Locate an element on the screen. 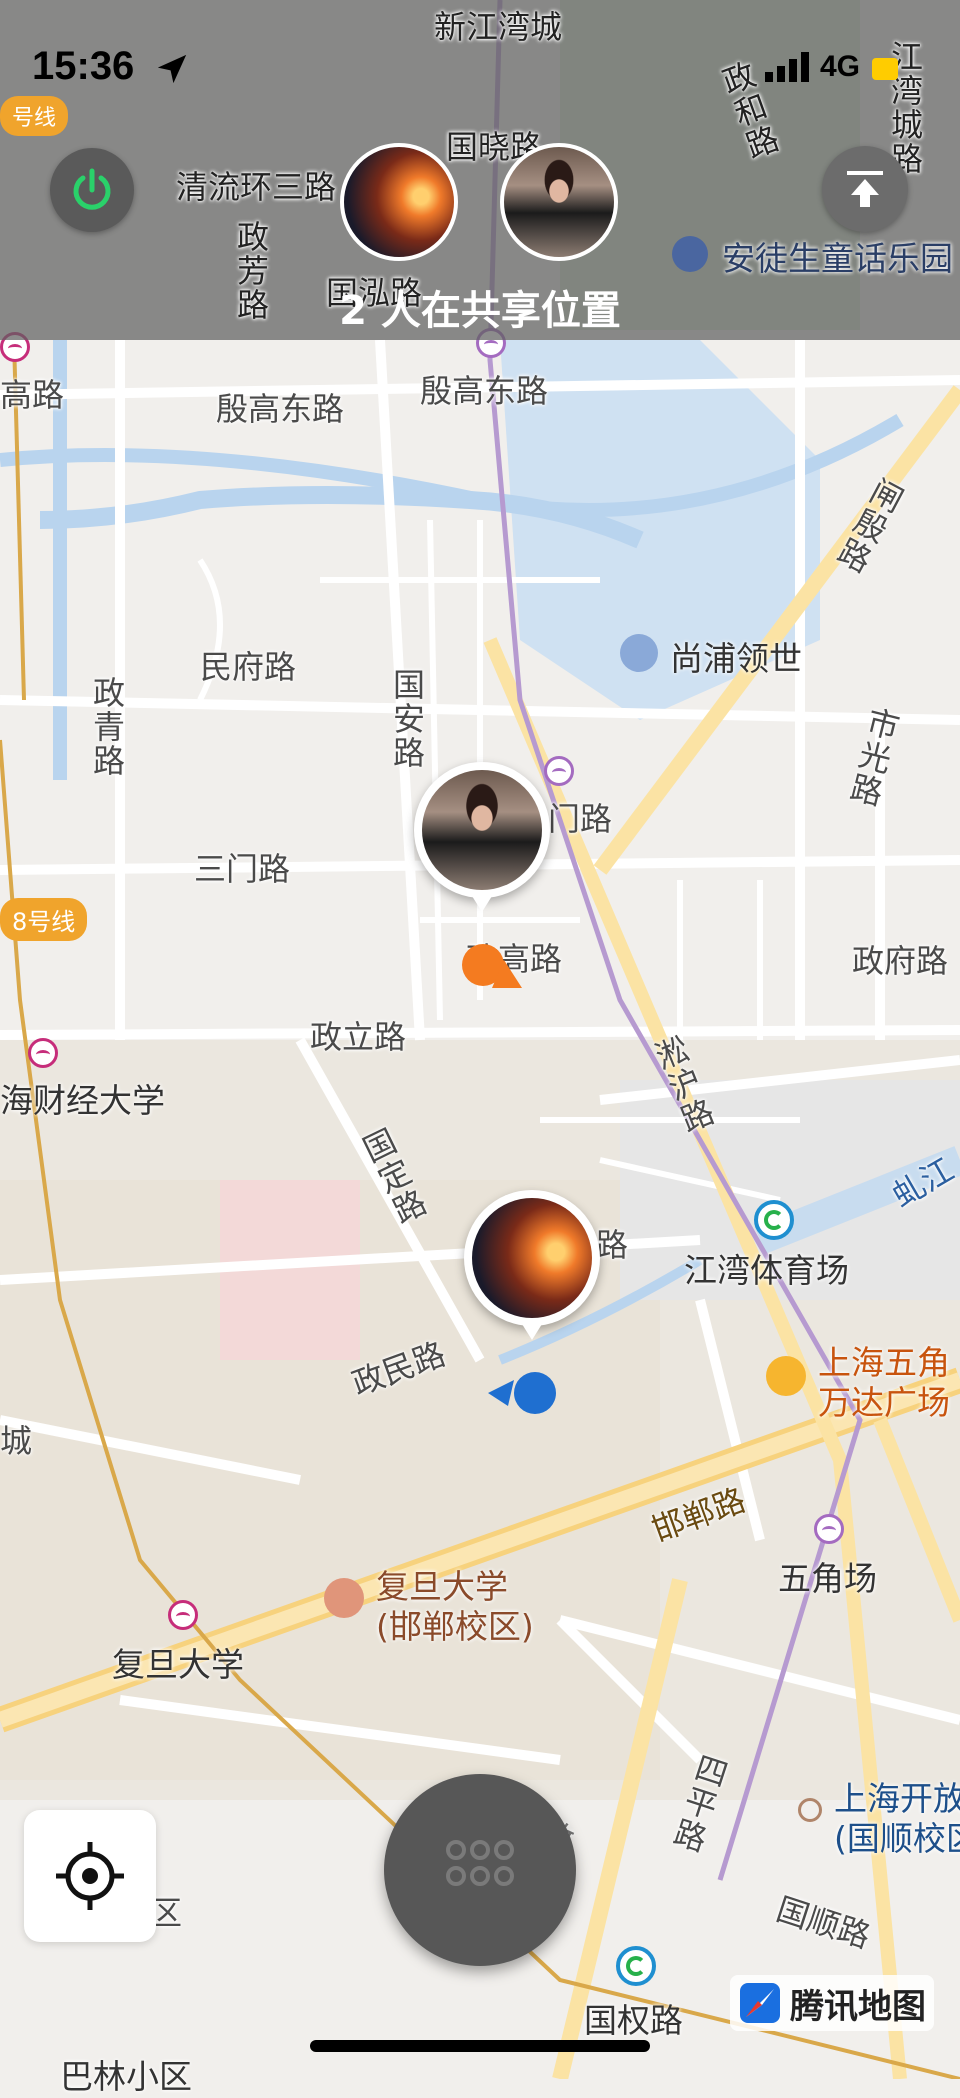 The image size is (960, 2098). minimize-button is located at coordinates (865, 189).